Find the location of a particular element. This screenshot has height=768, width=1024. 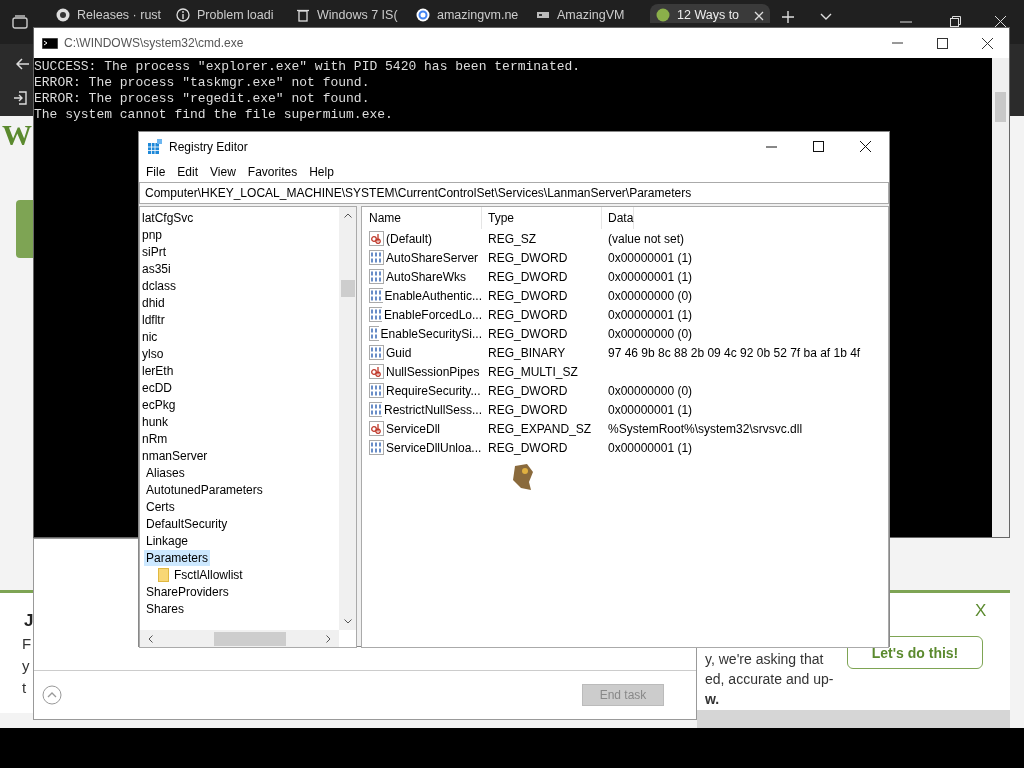

tab-actions-icon is located at coordinates (20, 22).